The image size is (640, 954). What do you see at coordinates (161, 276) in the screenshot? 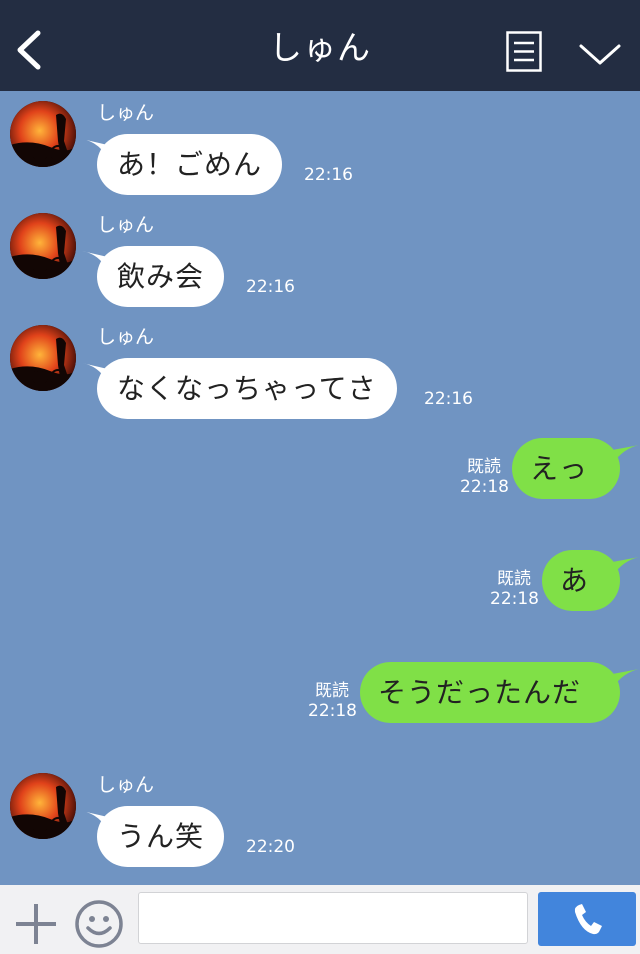
I see `message-bubble: 飲み会` at bounding box center [161, 276].